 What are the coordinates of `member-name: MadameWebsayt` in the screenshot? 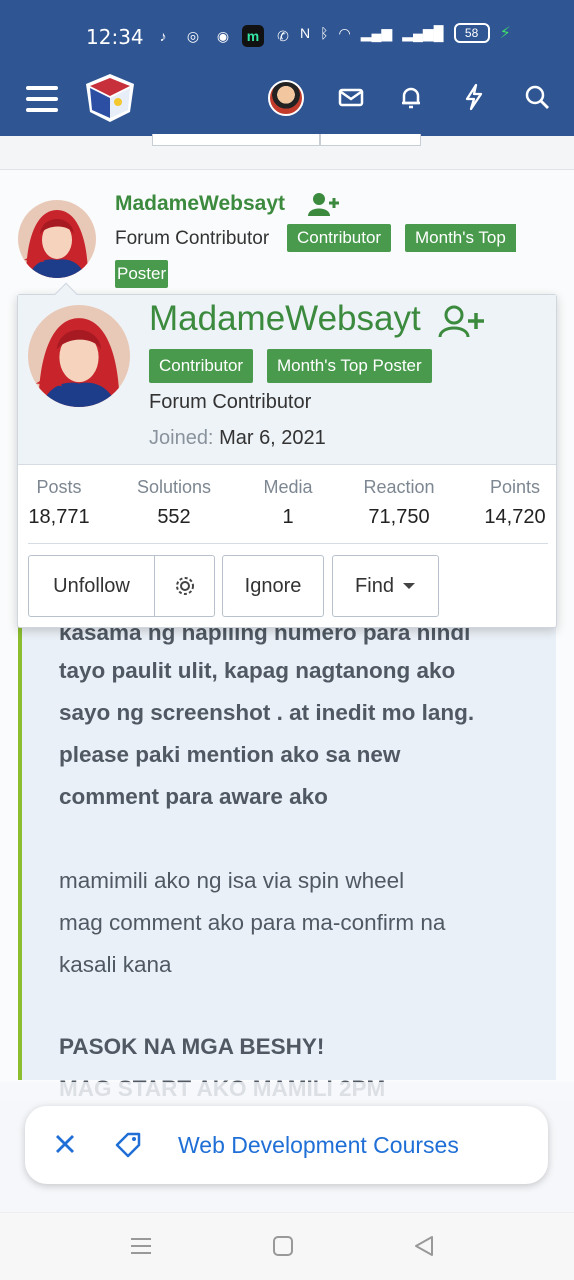 It's located at (285, 319).